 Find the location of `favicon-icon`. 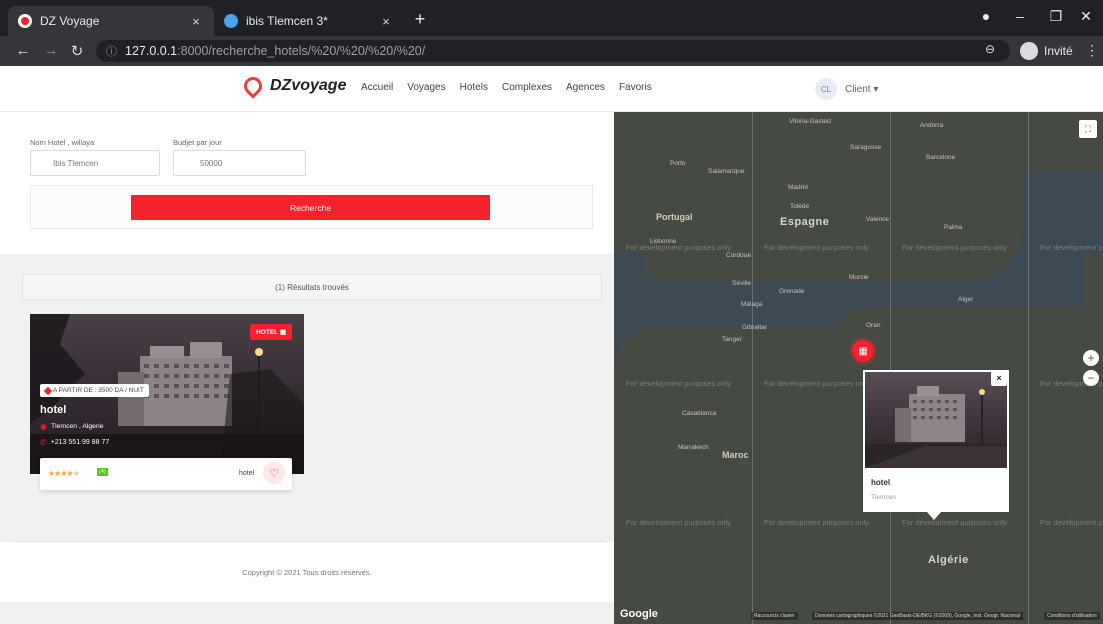

favicon-icon is located at coordinates (25, 21).